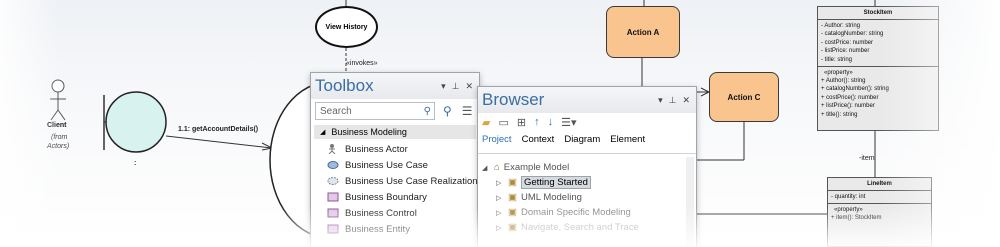 This screenshot has height=247, width=1000. What do you see at coordinates (690, 202) in the screenshot?
I see `scrollbar` at bounding box center [690, 202].